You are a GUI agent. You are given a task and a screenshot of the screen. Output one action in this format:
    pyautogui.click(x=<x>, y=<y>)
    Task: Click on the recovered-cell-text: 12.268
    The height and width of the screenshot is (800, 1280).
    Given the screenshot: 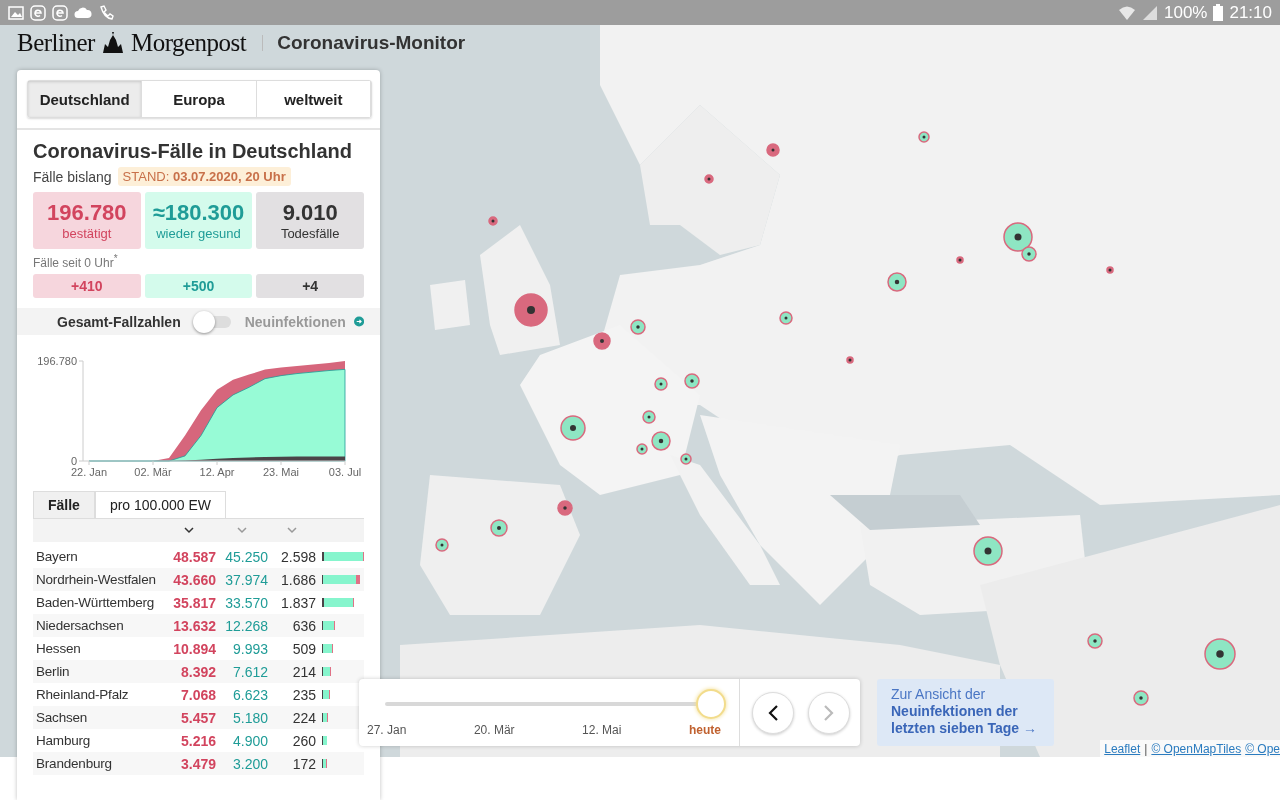 What is the action you would take?
    pyautogui.click(x=246, y=625)
    